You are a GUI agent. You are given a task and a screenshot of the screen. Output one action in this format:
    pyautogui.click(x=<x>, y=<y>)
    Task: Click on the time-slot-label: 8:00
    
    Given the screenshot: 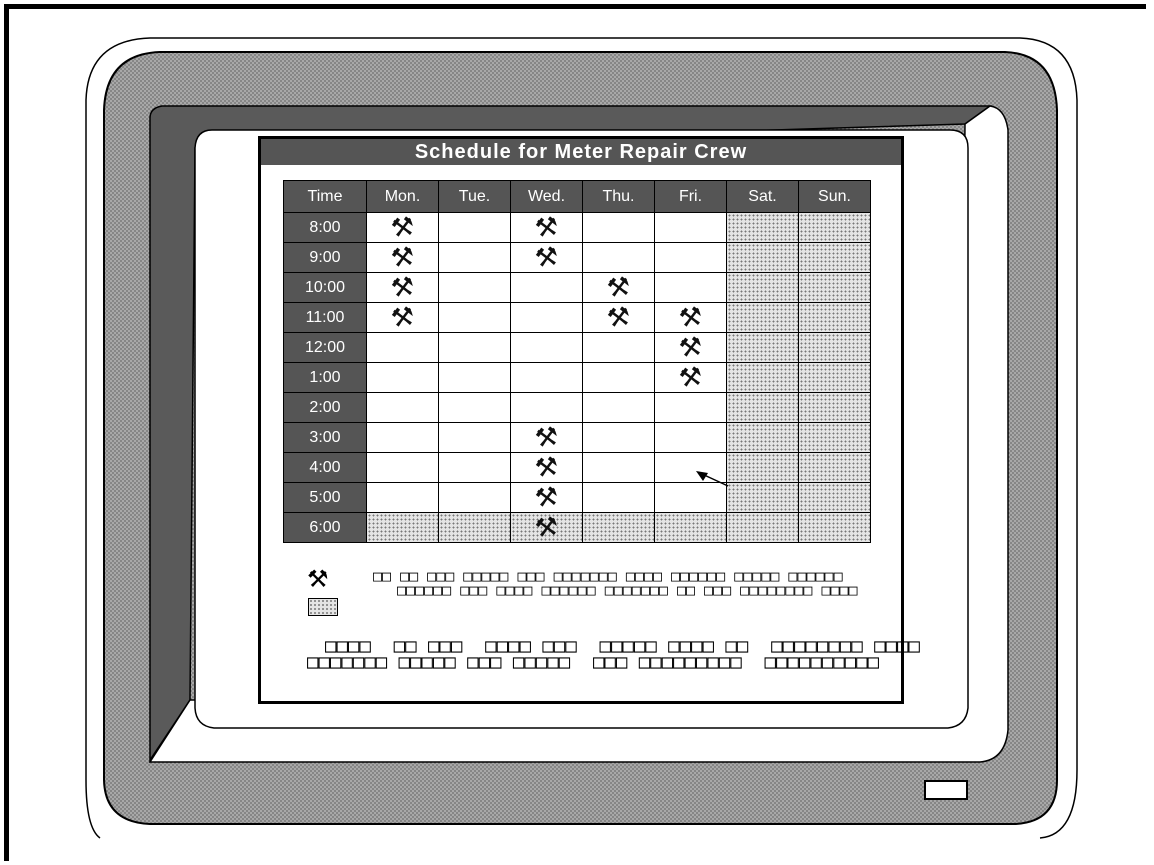 What is the action you would take?
    pyautogui.click(x=325, y=227)
    